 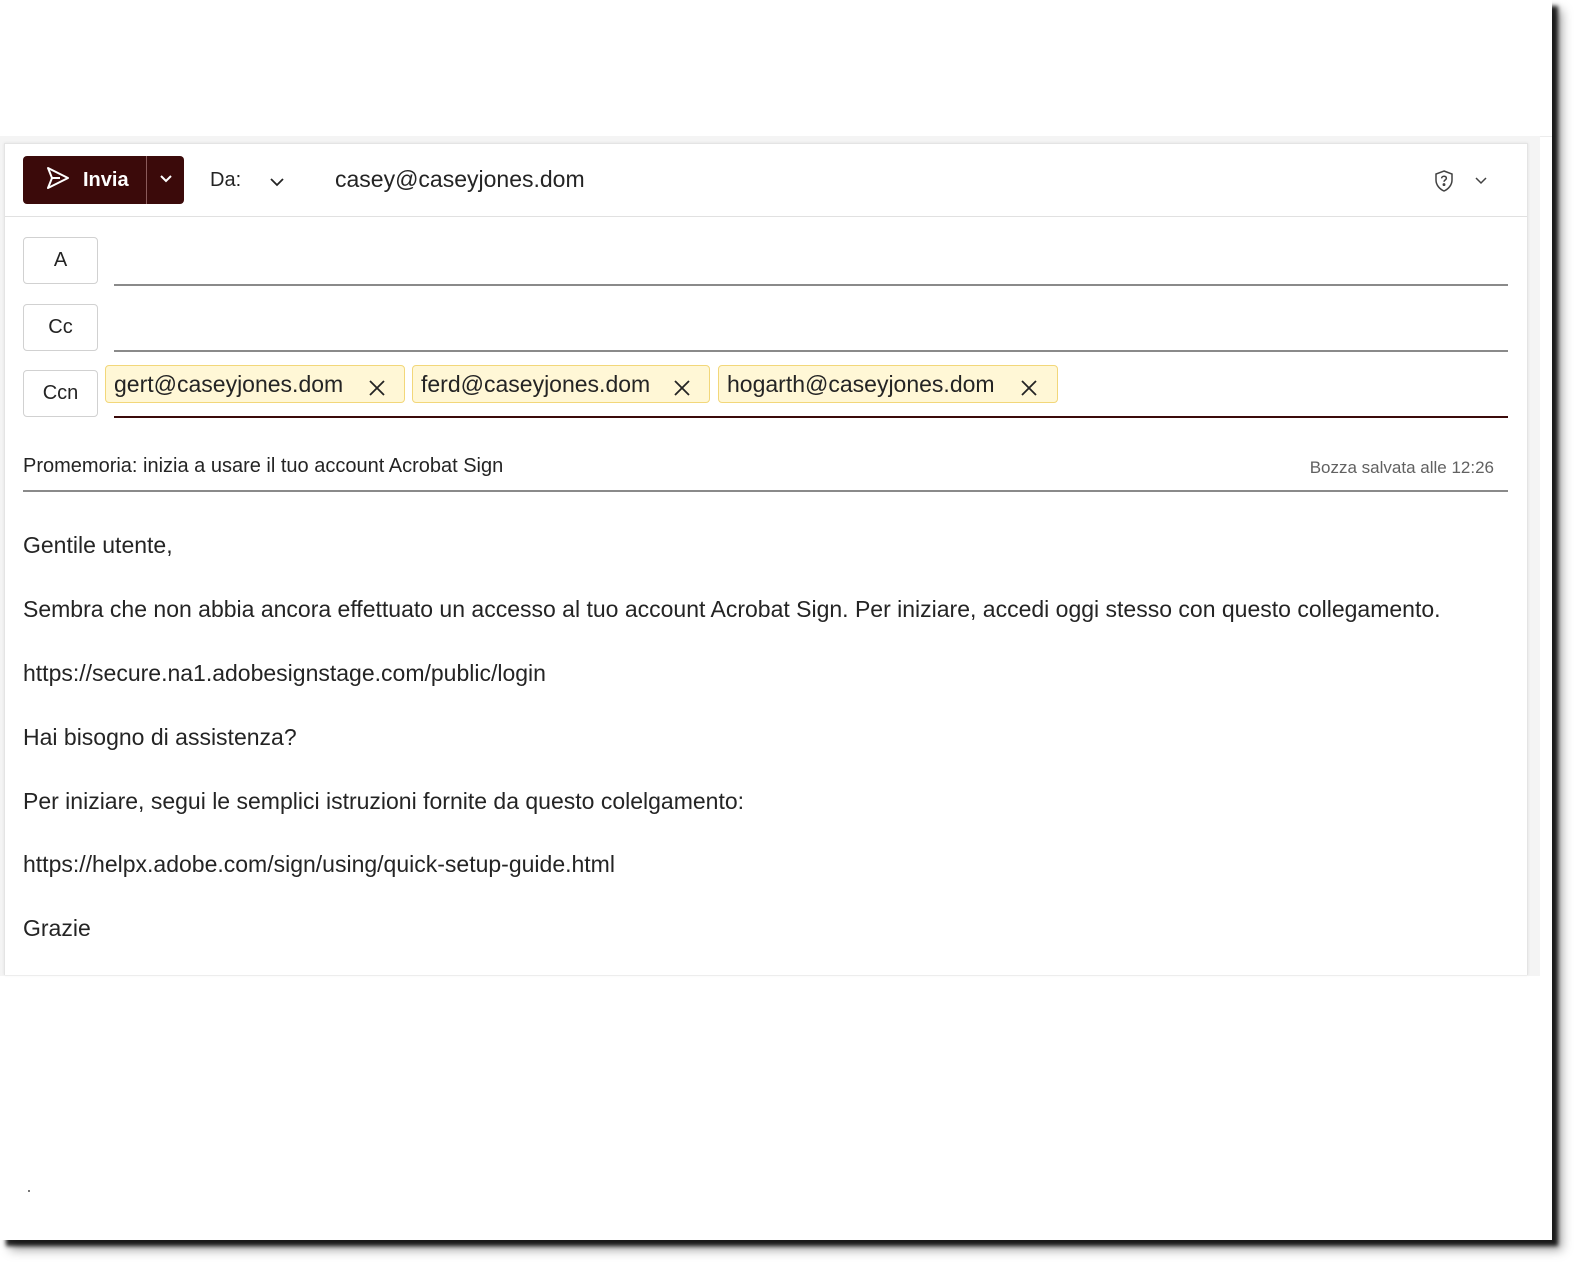 I want to click on chip-address: gert@caseyjones.dom, so click(x=229, y=383).